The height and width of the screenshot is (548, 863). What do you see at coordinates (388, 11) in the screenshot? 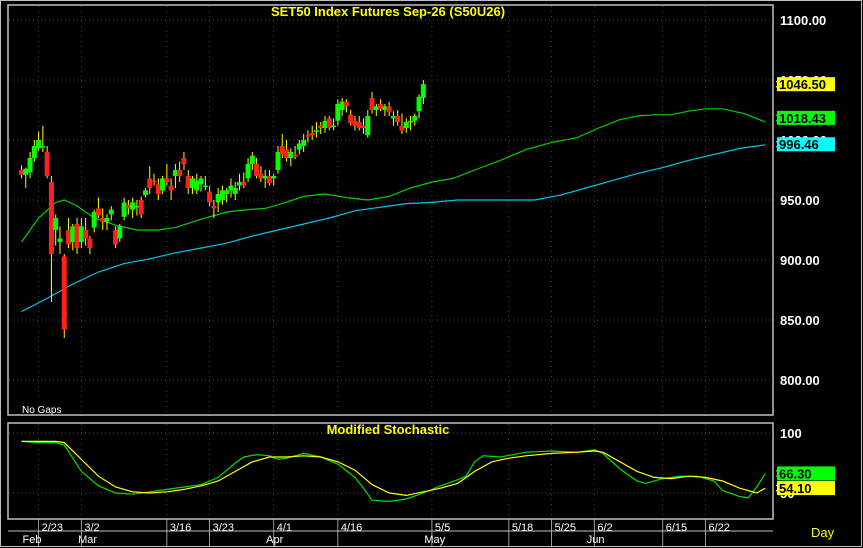
I see `price-chart-title: SET50 Index Futures Sep-26 (S50U26)` at bounding box center [388, 11].